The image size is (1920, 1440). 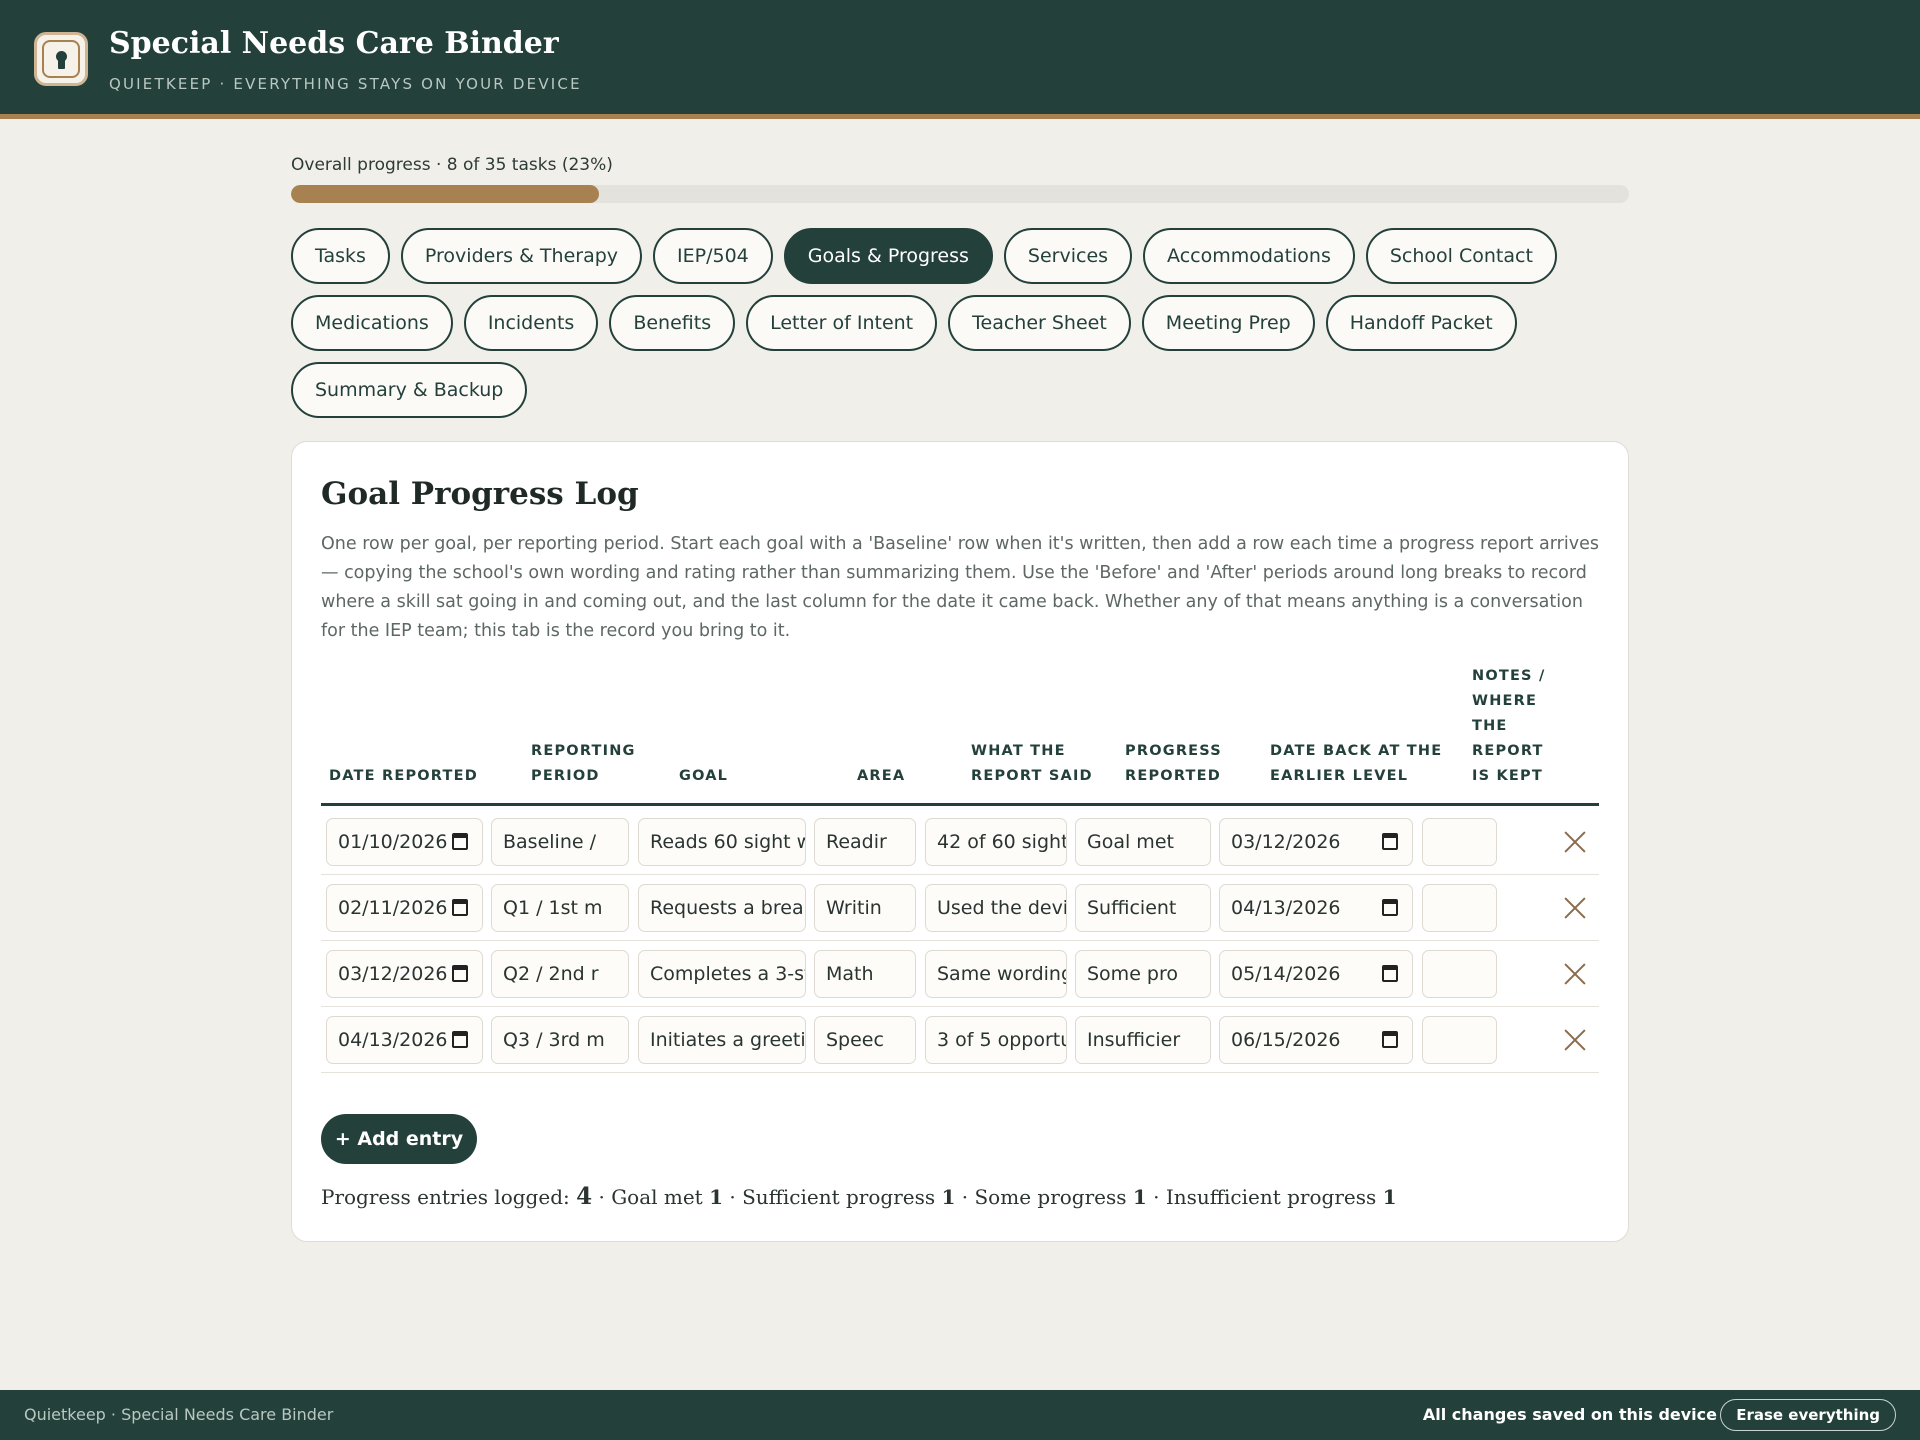 What do you see at coordinates (393, 974) in the screenshot?
I see `date-reported-input-value: 03/12/2026` at bounding box center [393, 974].